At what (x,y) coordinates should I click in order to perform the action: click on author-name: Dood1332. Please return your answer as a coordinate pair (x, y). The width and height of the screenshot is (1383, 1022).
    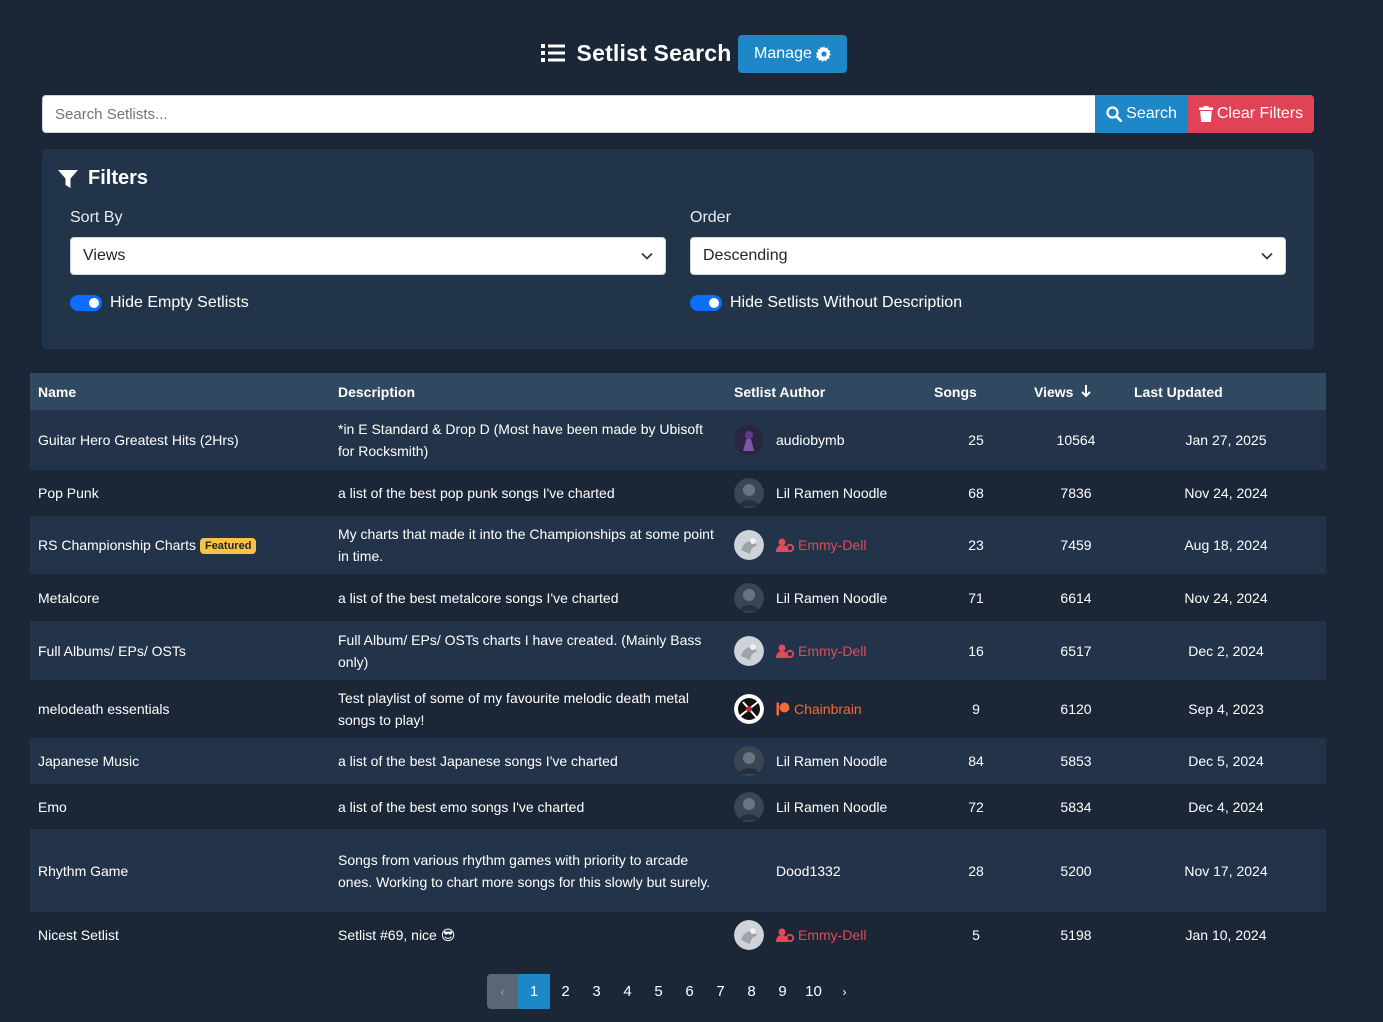
    Looking at the image, I should click on (808, 871).